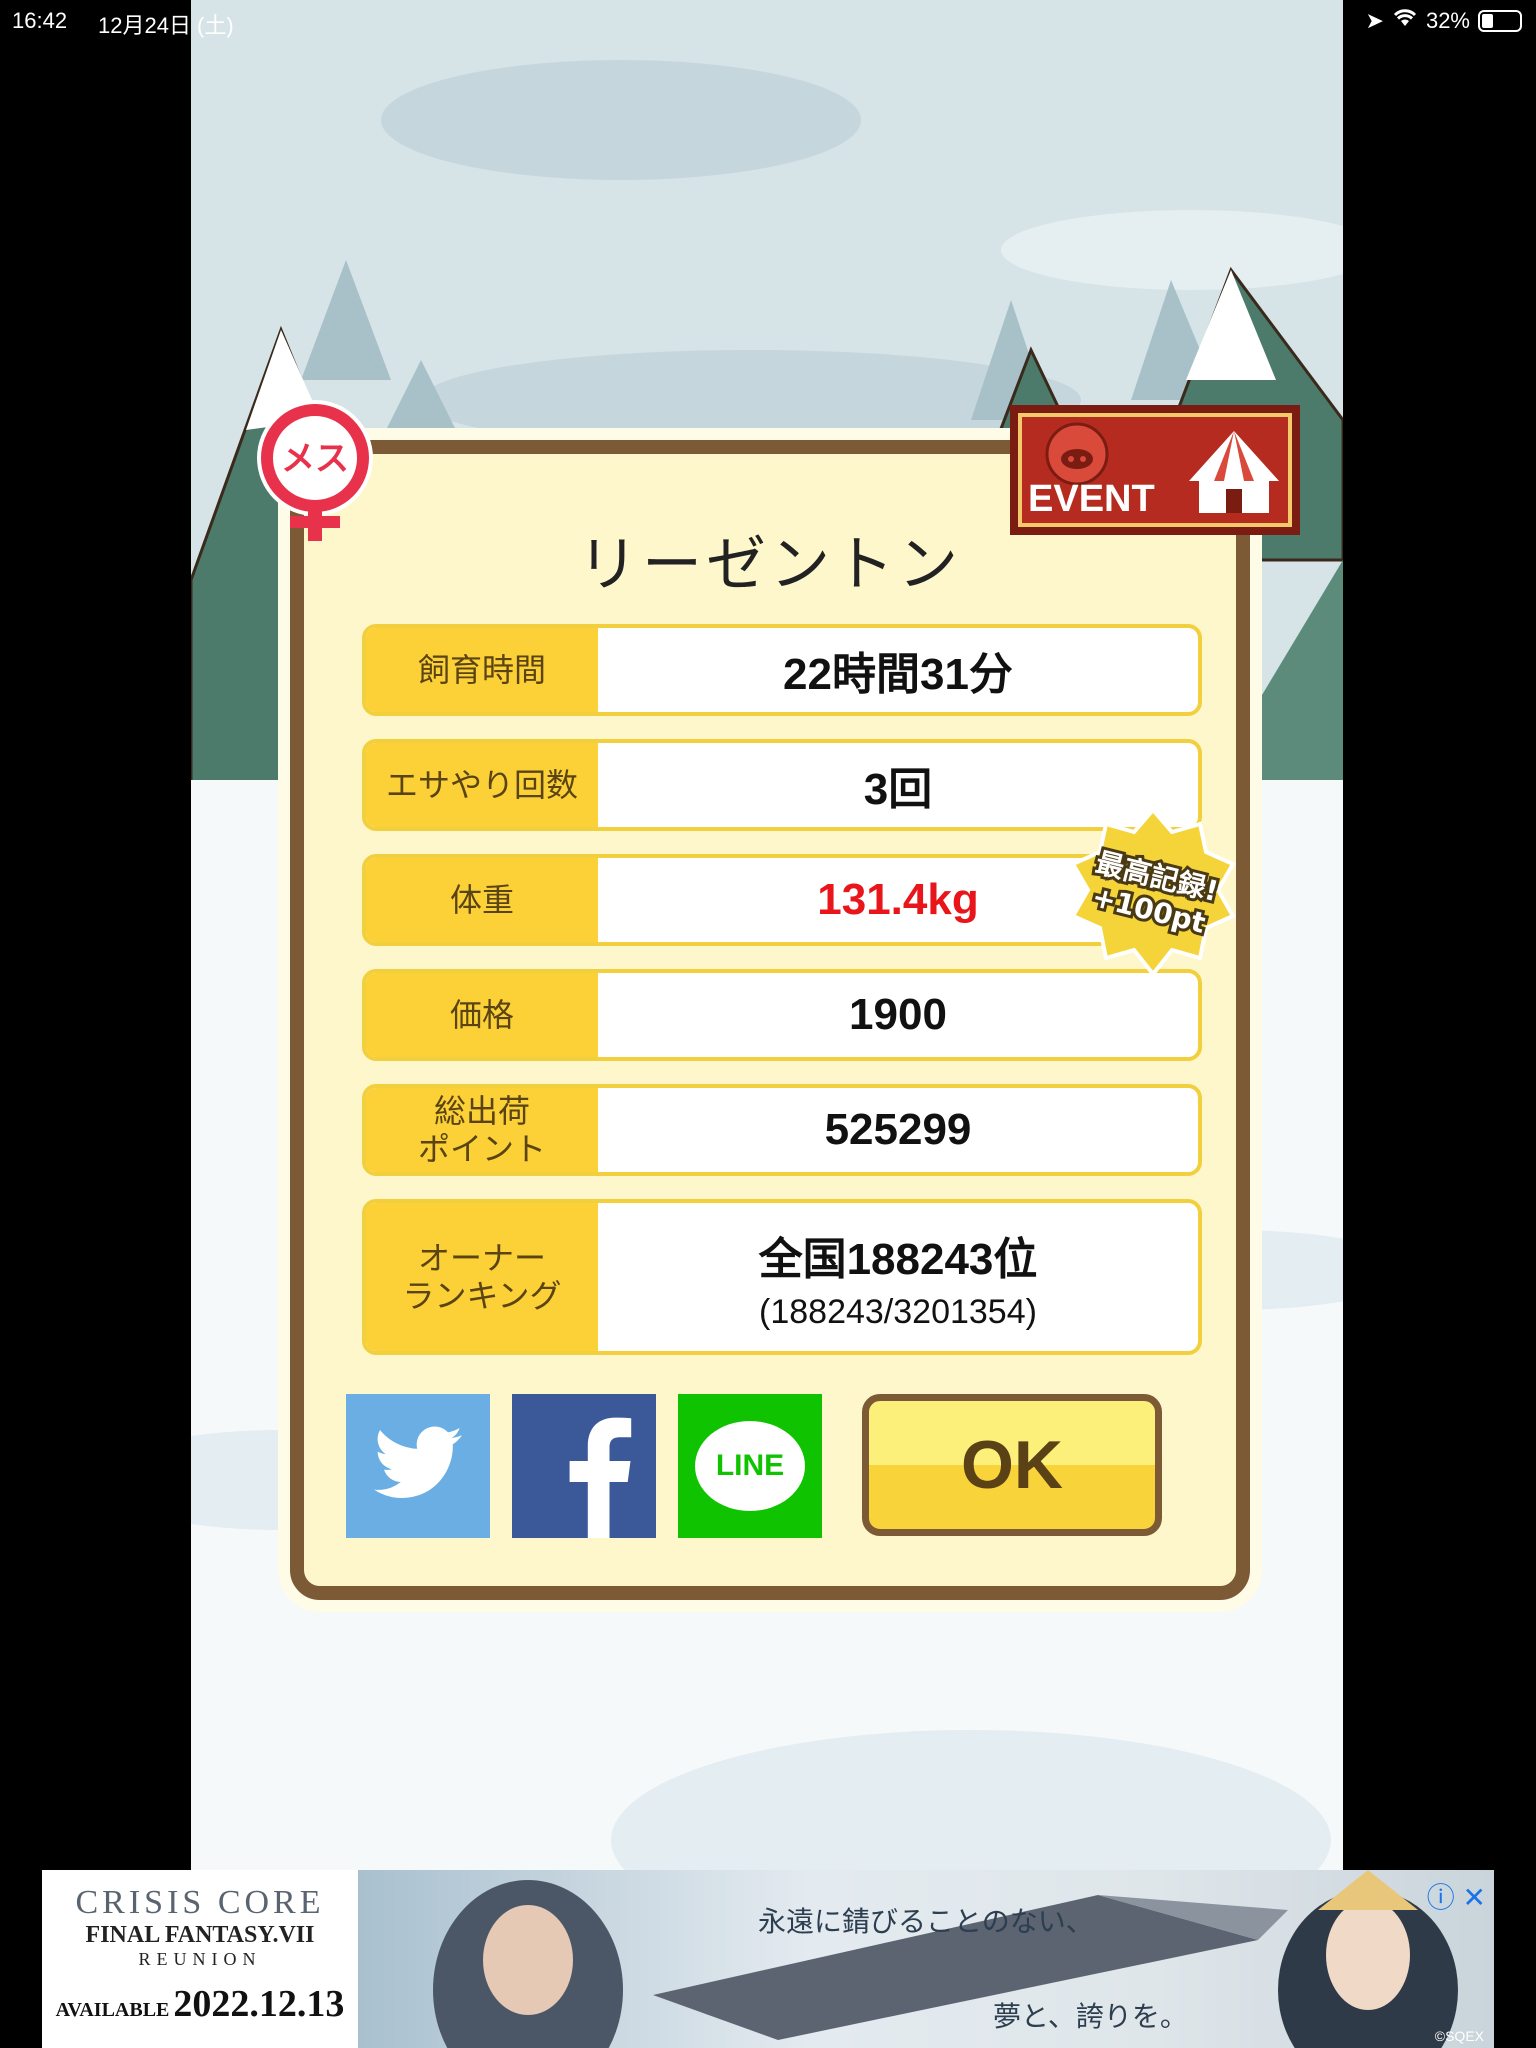 This screenshot has height=2048, width=1536. What do you see at coordinates (418, 1462) in the screenshot?
I see `twitter-icon` at bounding box center [418, 1462].